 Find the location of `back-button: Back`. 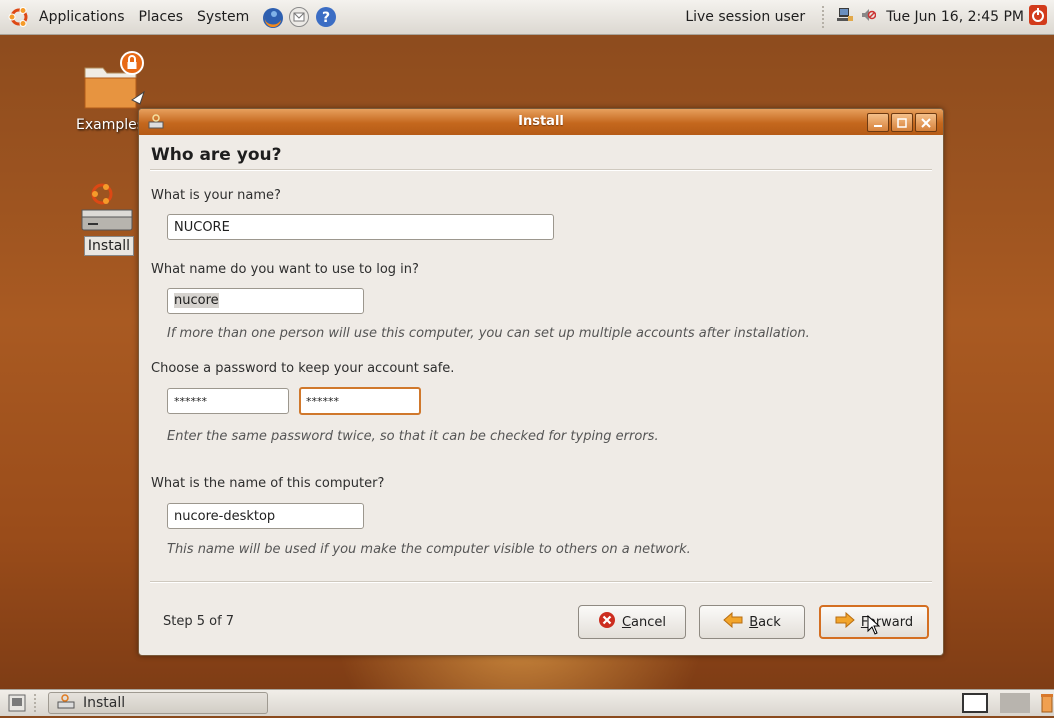

back-button: Back is located at coordinates (752, 622).